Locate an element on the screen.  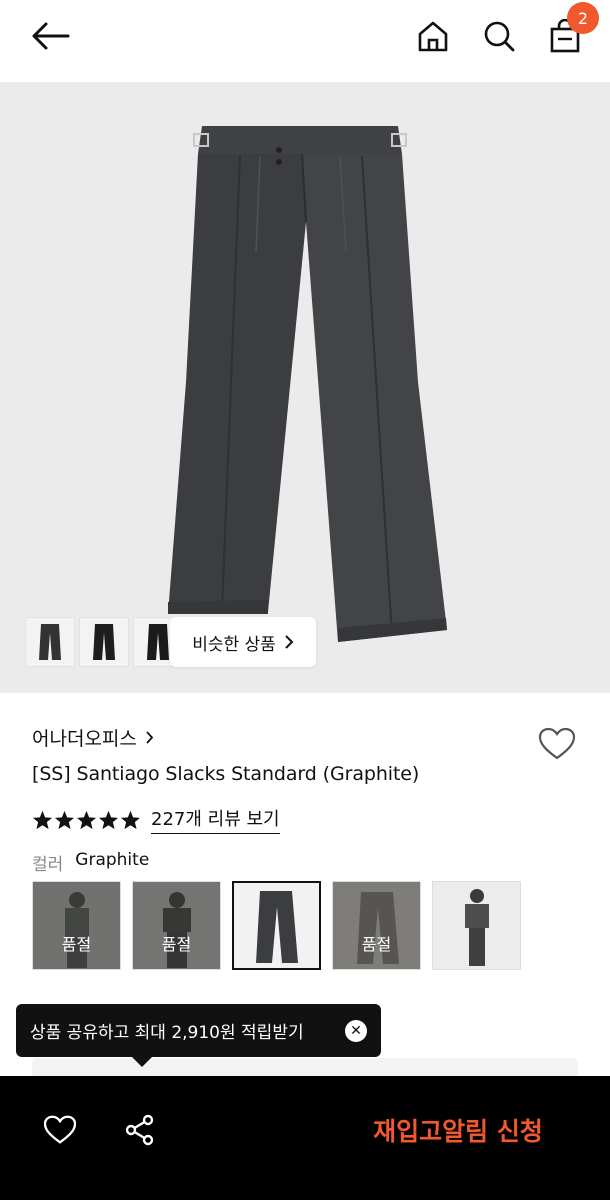
color-swatch-selected is located at coordinates (276, 925).